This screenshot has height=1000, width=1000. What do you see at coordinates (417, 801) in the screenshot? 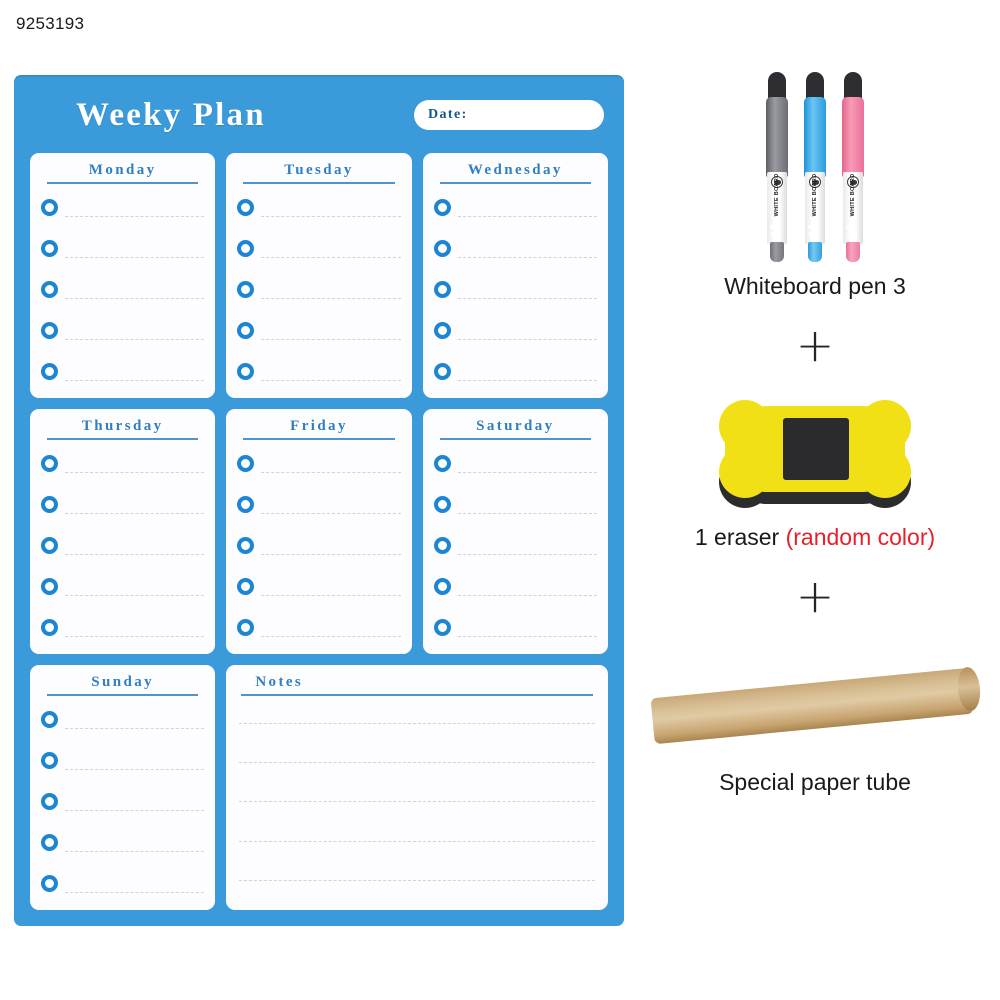
I see `notes-lines` at bounding box center [417, 801].